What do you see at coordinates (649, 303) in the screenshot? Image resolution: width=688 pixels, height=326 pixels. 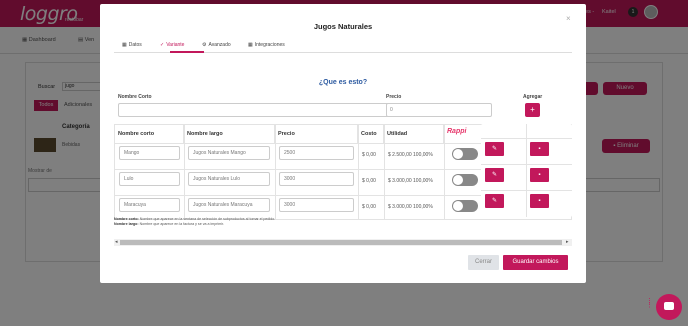 I see `chat-handle-icon: ⋮ ⋮` at bounding box center [649, 303].